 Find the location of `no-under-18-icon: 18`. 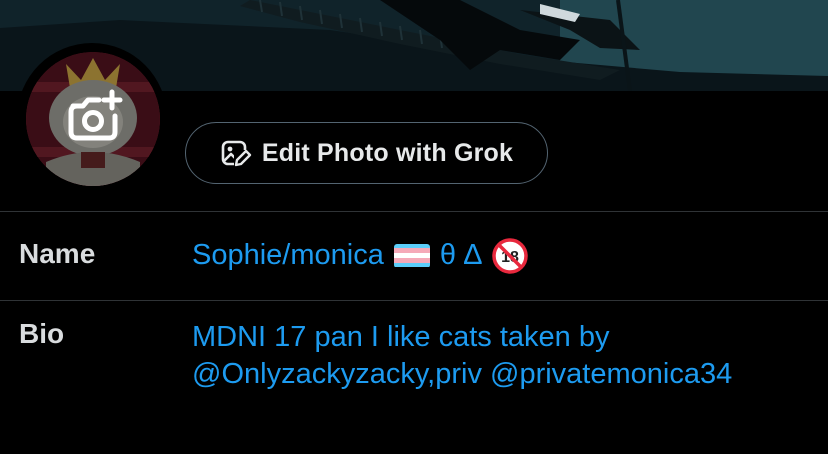

no-under-18-icon: 18 is located at coordinates (510, 255).